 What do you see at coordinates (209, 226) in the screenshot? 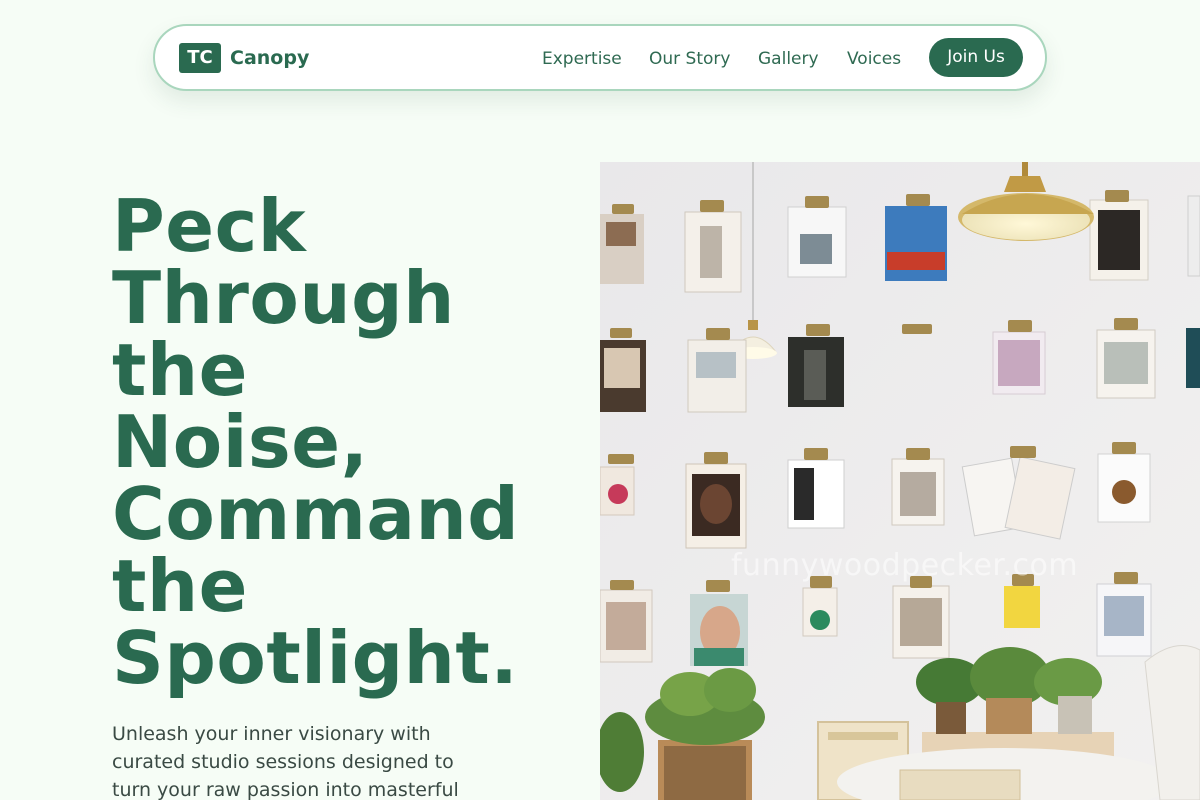
I see `hero-title-line: Peck` at bounding box center [209, 226].